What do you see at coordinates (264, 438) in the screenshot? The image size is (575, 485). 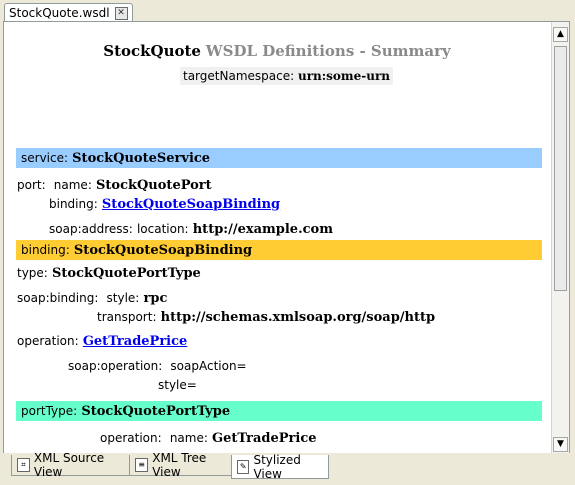 I see `porttype-name-value: GetTradePrice` at bounding box center [264, 438].